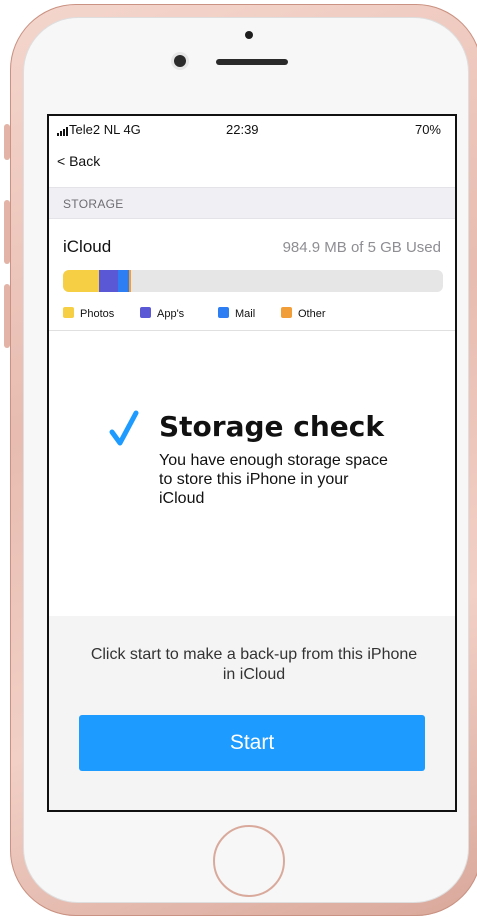 The width and height of the screenshot is (477, 921). What do you see at coordinates (253, 281) in the screenshot?
I see `storage-usage-bar` at bounding box center [253, 281].